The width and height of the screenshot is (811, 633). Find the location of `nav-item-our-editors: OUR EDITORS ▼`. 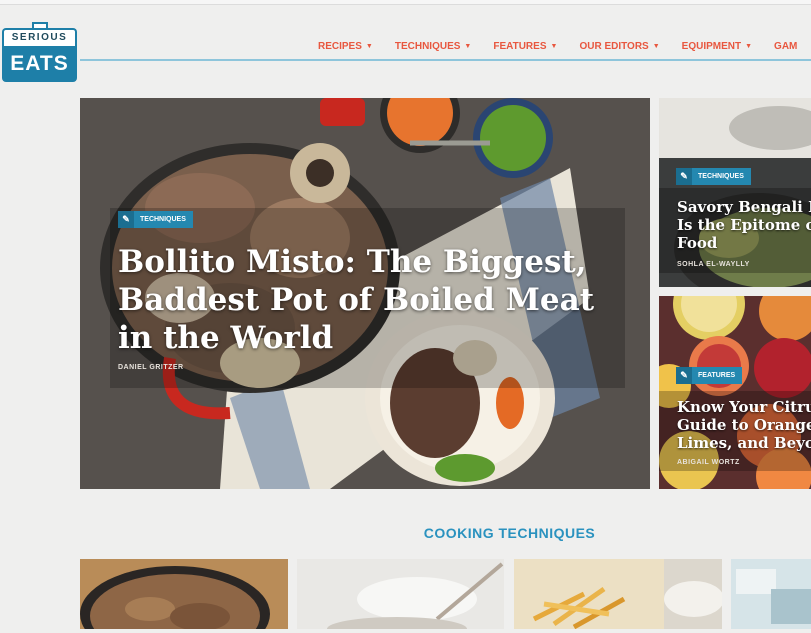

nav-item-our-editors: OUR EDITORS ▼ is located at coordinates (619, 47).